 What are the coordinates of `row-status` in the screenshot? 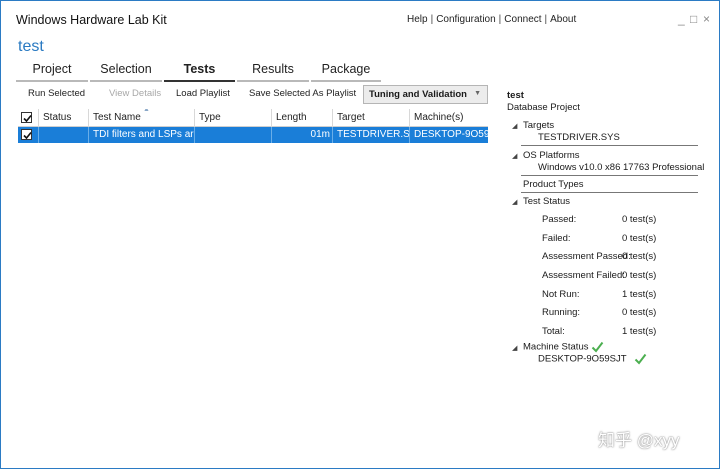 It's located at (63, 135).